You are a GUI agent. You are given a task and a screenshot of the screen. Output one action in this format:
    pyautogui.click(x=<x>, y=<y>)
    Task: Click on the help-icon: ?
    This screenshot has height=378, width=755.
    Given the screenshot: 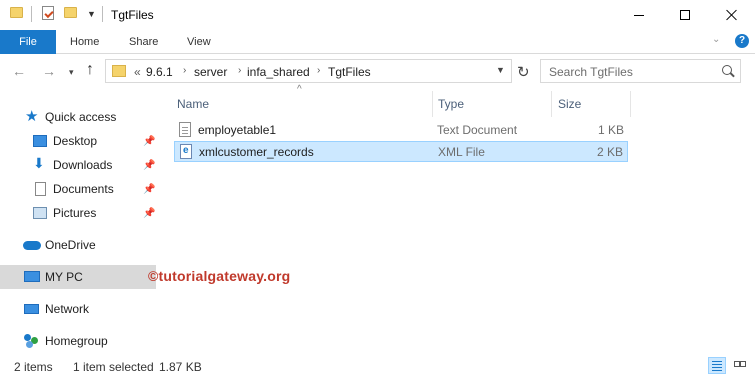 What is the action you would take?
    pyautogui.click(x=742, y=41)
    